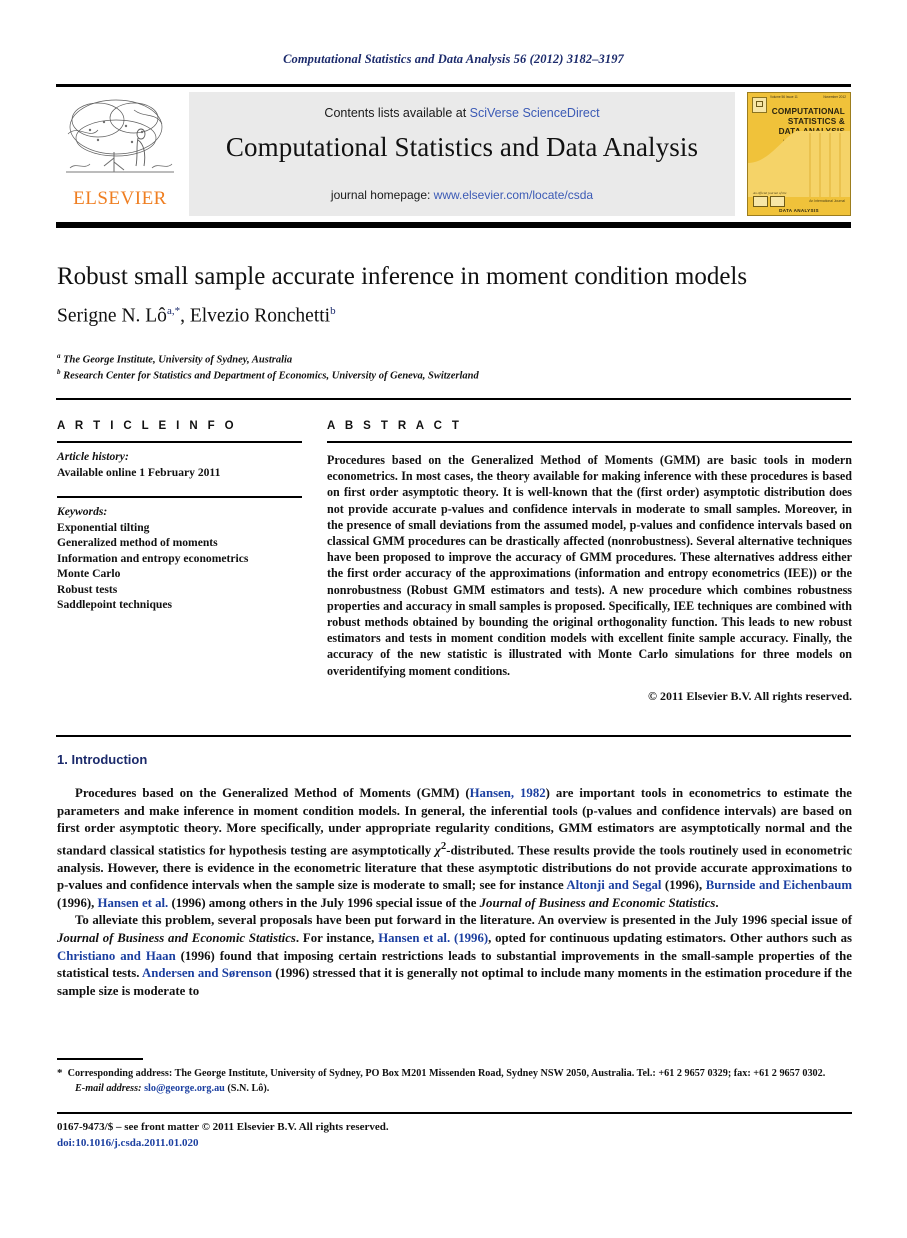 The width and height of the screenshot is (907, 1238). What do you see at coordinates (513, 195) in the screenshot?
I see `journal-homepage-link: www.elsevier.com/locate/csda` at bounding box center [513, 195].